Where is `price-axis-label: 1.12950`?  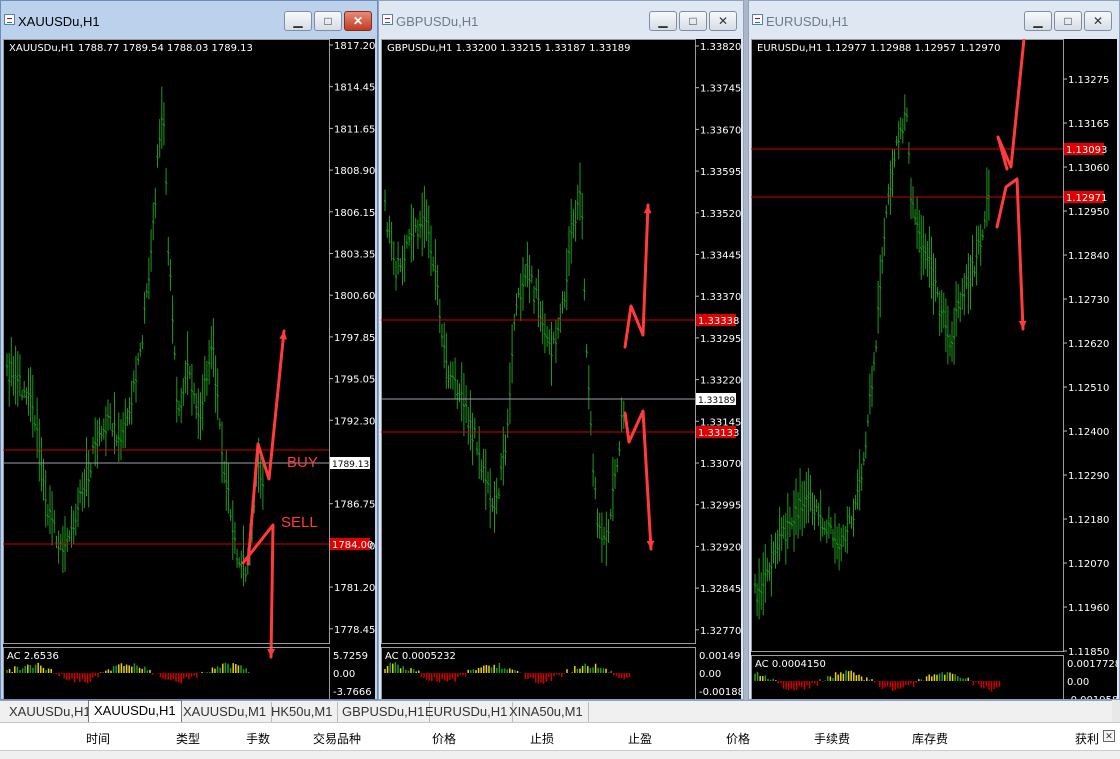 price-axis-label: 1.12950 is located at coordinates (1088, 212).